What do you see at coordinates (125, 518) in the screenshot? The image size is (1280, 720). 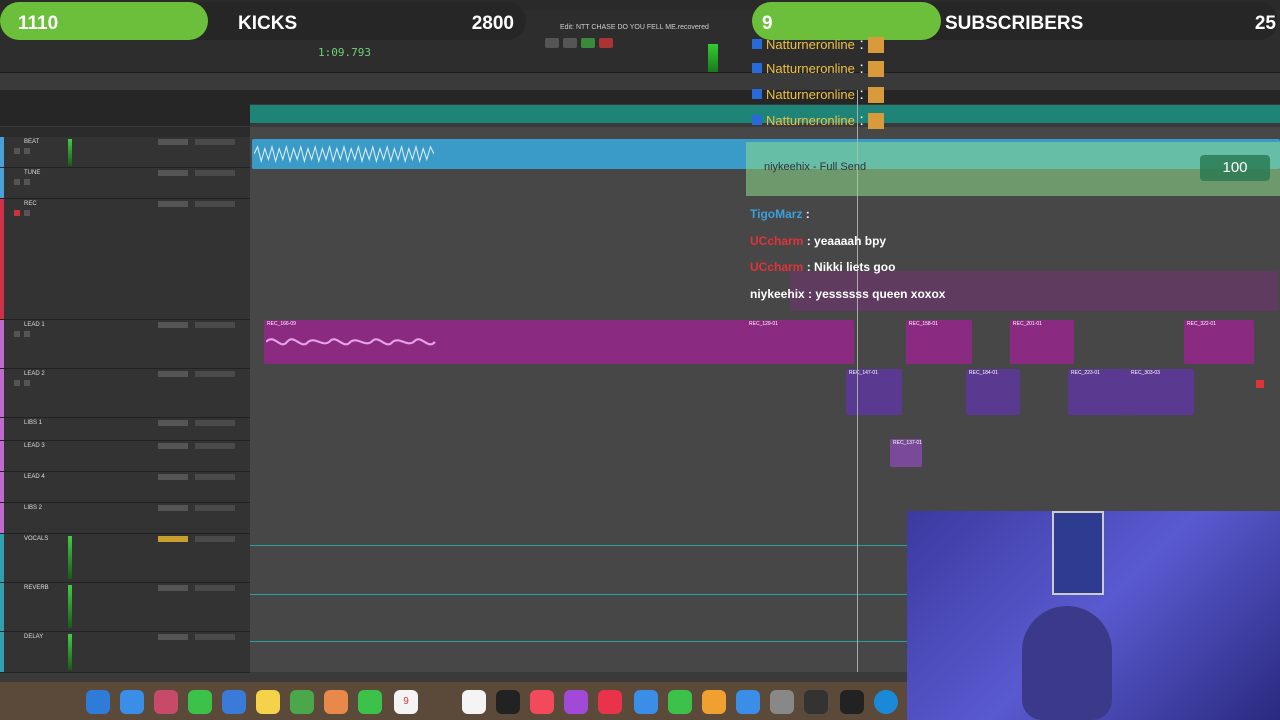 I see `track-libs-2: LIBS 2` at bounding box center [125, 518].